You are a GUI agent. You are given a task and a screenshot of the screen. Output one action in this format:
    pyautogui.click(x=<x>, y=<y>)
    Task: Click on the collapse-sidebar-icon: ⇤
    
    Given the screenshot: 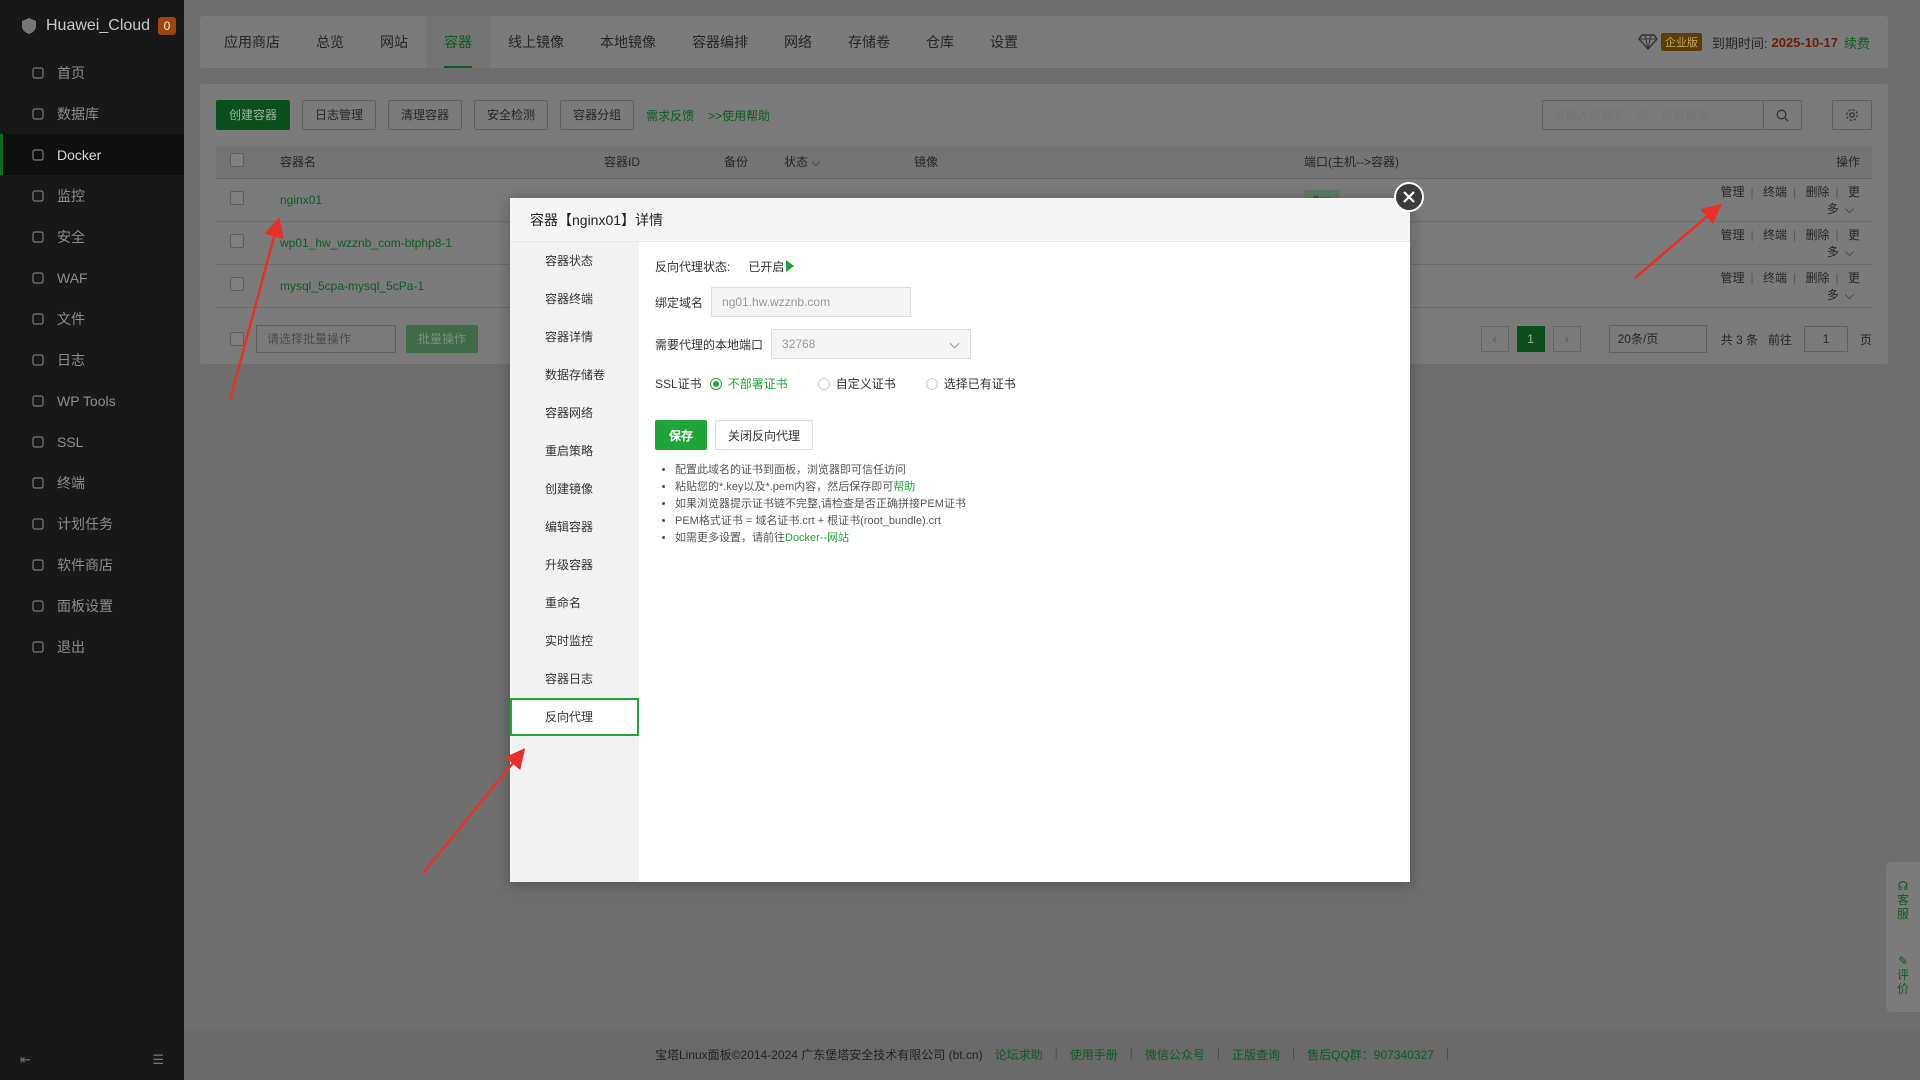 What is the action you would take?
    pyautogui.click(x=25, y=1060)
    